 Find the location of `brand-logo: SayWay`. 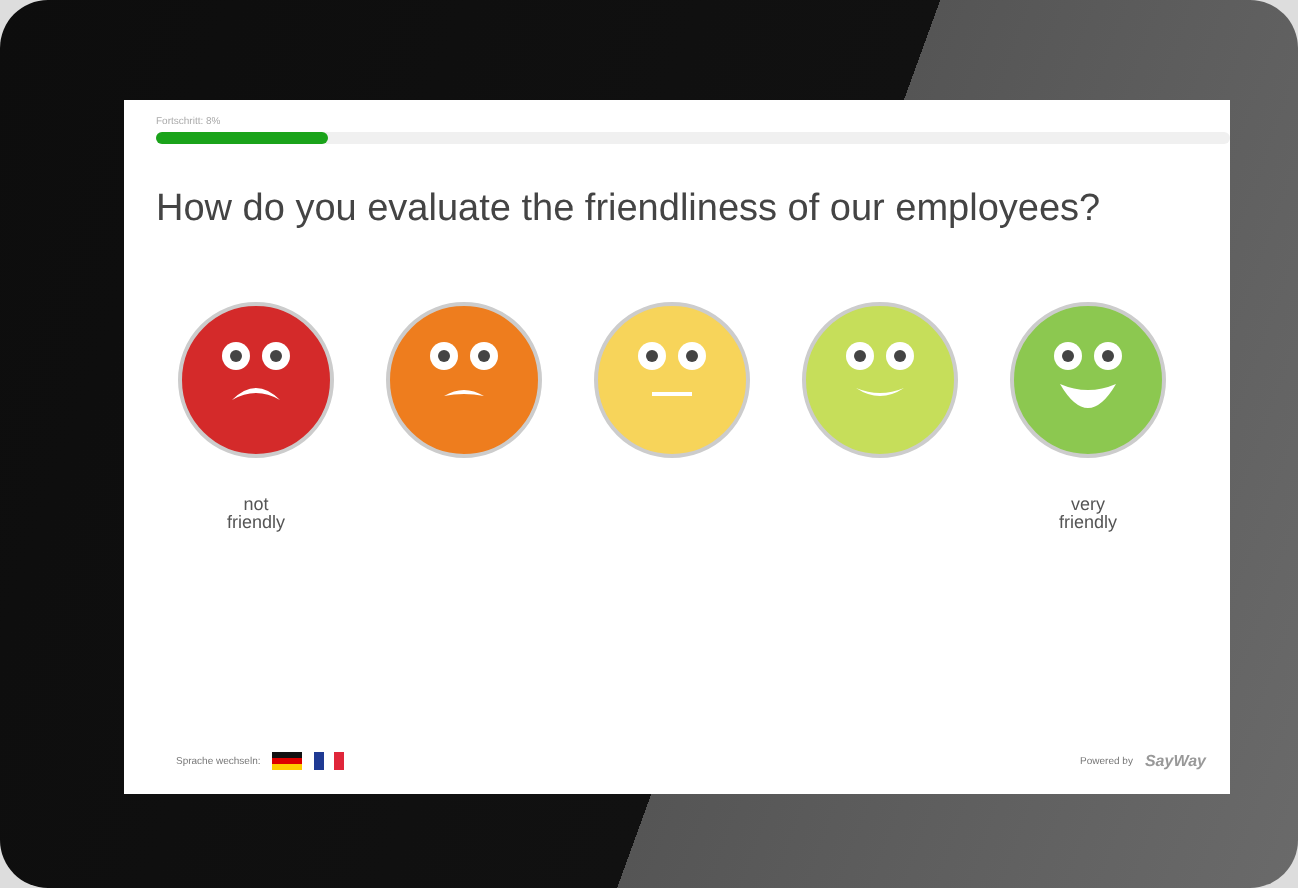

brand-logo: SayWay is located at coordinates (1175, 761).